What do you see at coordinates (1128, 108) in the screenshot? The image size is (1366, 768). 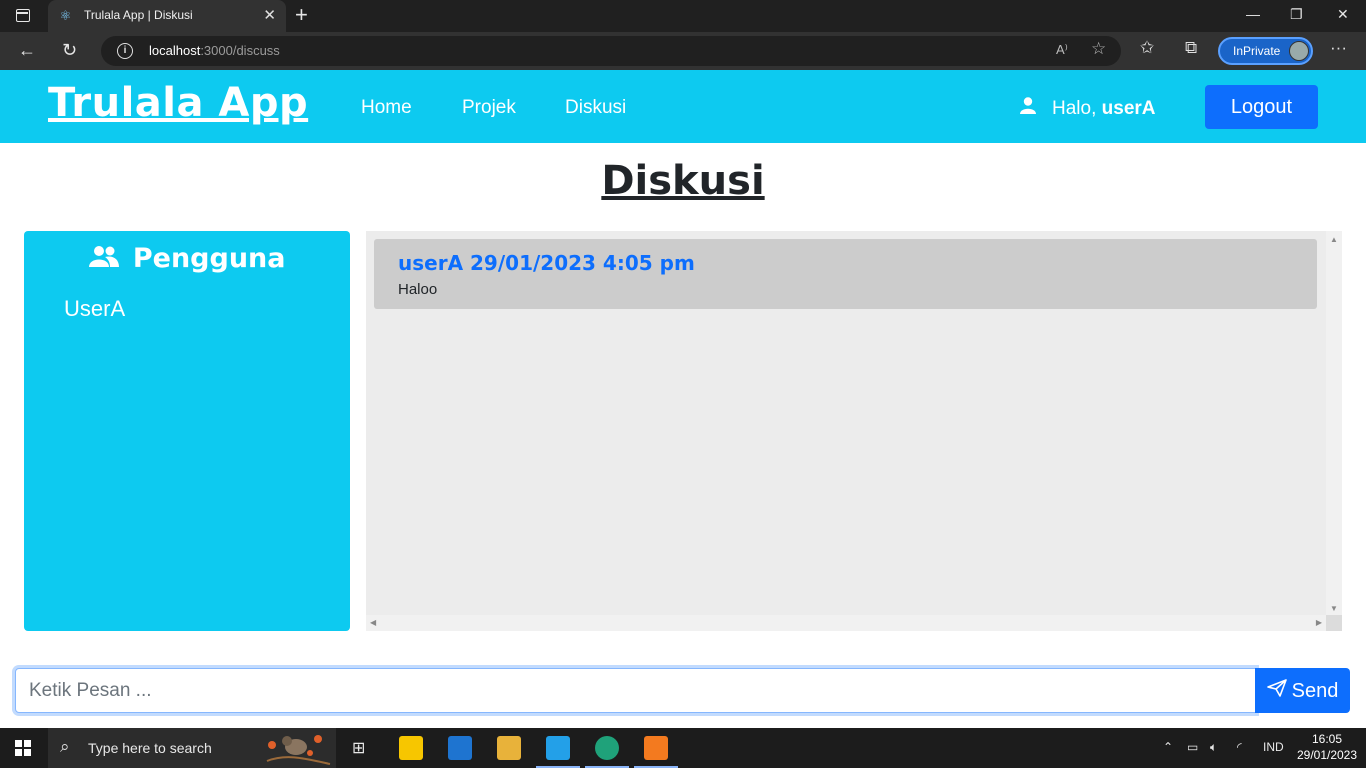 I see `username: userA` at bounding box center [1128, 108].